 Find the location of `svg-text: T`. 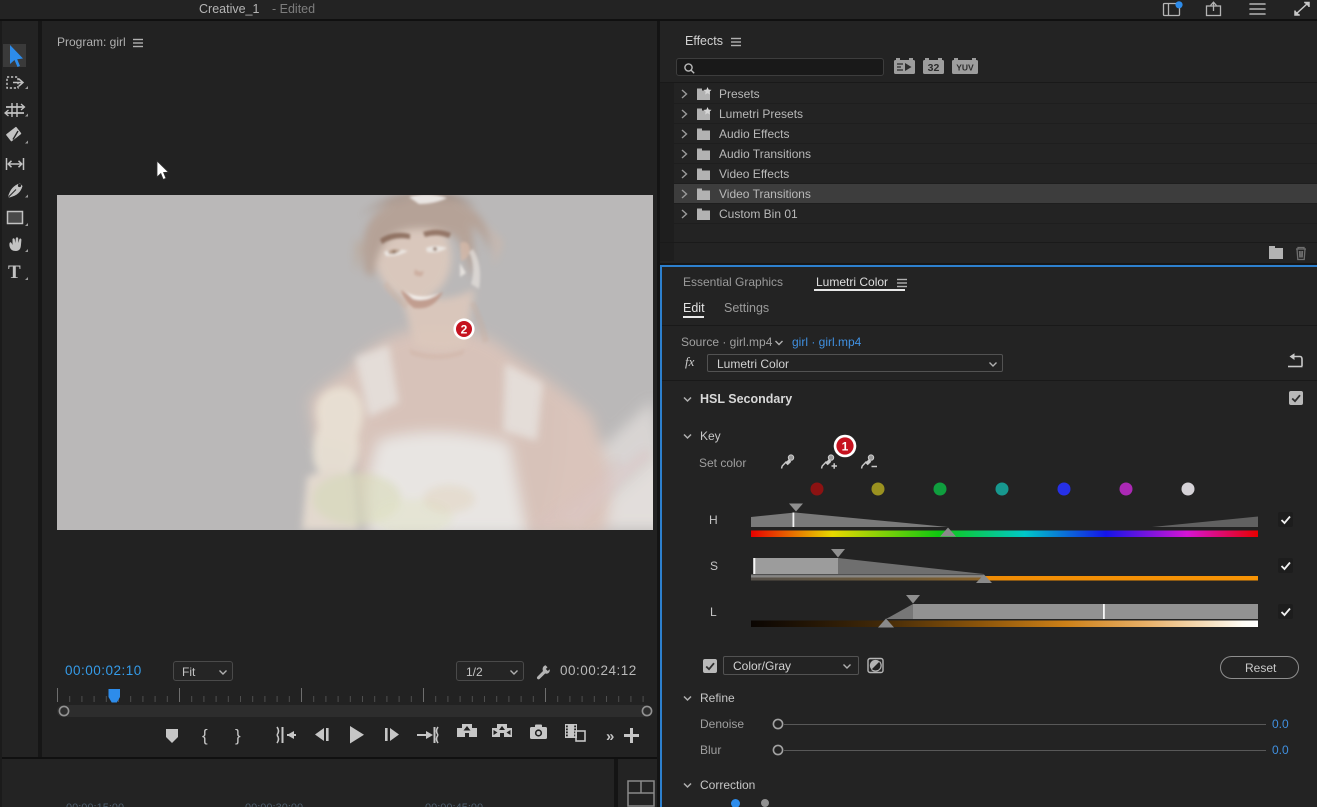

svg-text: T is located at coordinates (14, 272).